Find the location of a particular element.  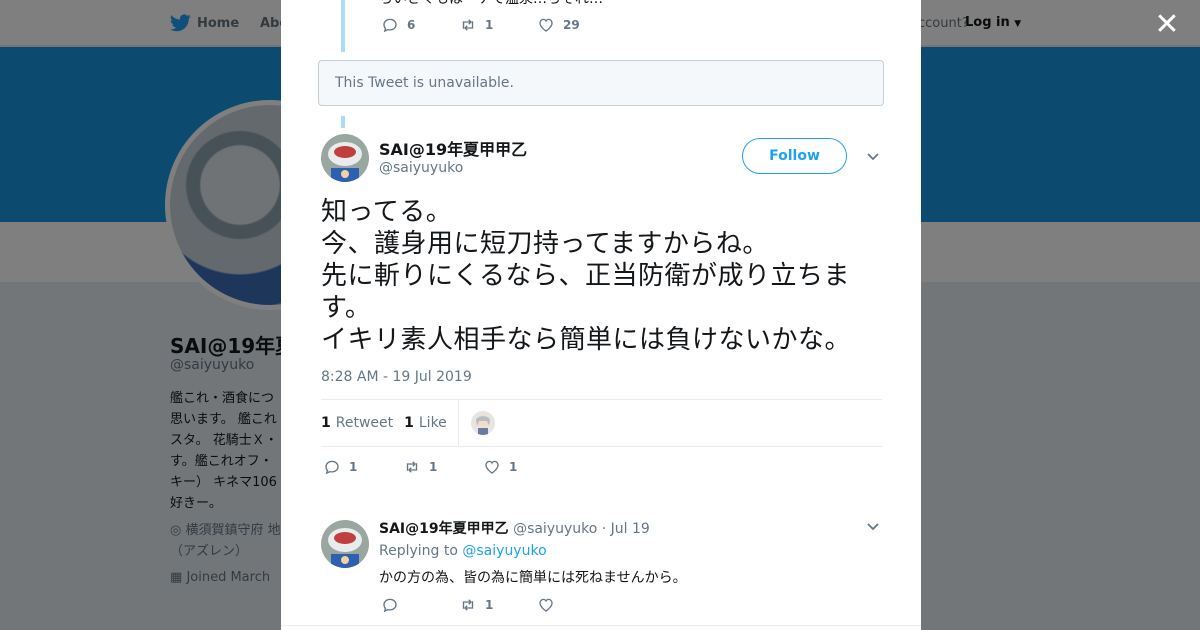

tweet-text-line: 今、護身用に短刀持ってますからね。 is located at coordinates (545, 244).